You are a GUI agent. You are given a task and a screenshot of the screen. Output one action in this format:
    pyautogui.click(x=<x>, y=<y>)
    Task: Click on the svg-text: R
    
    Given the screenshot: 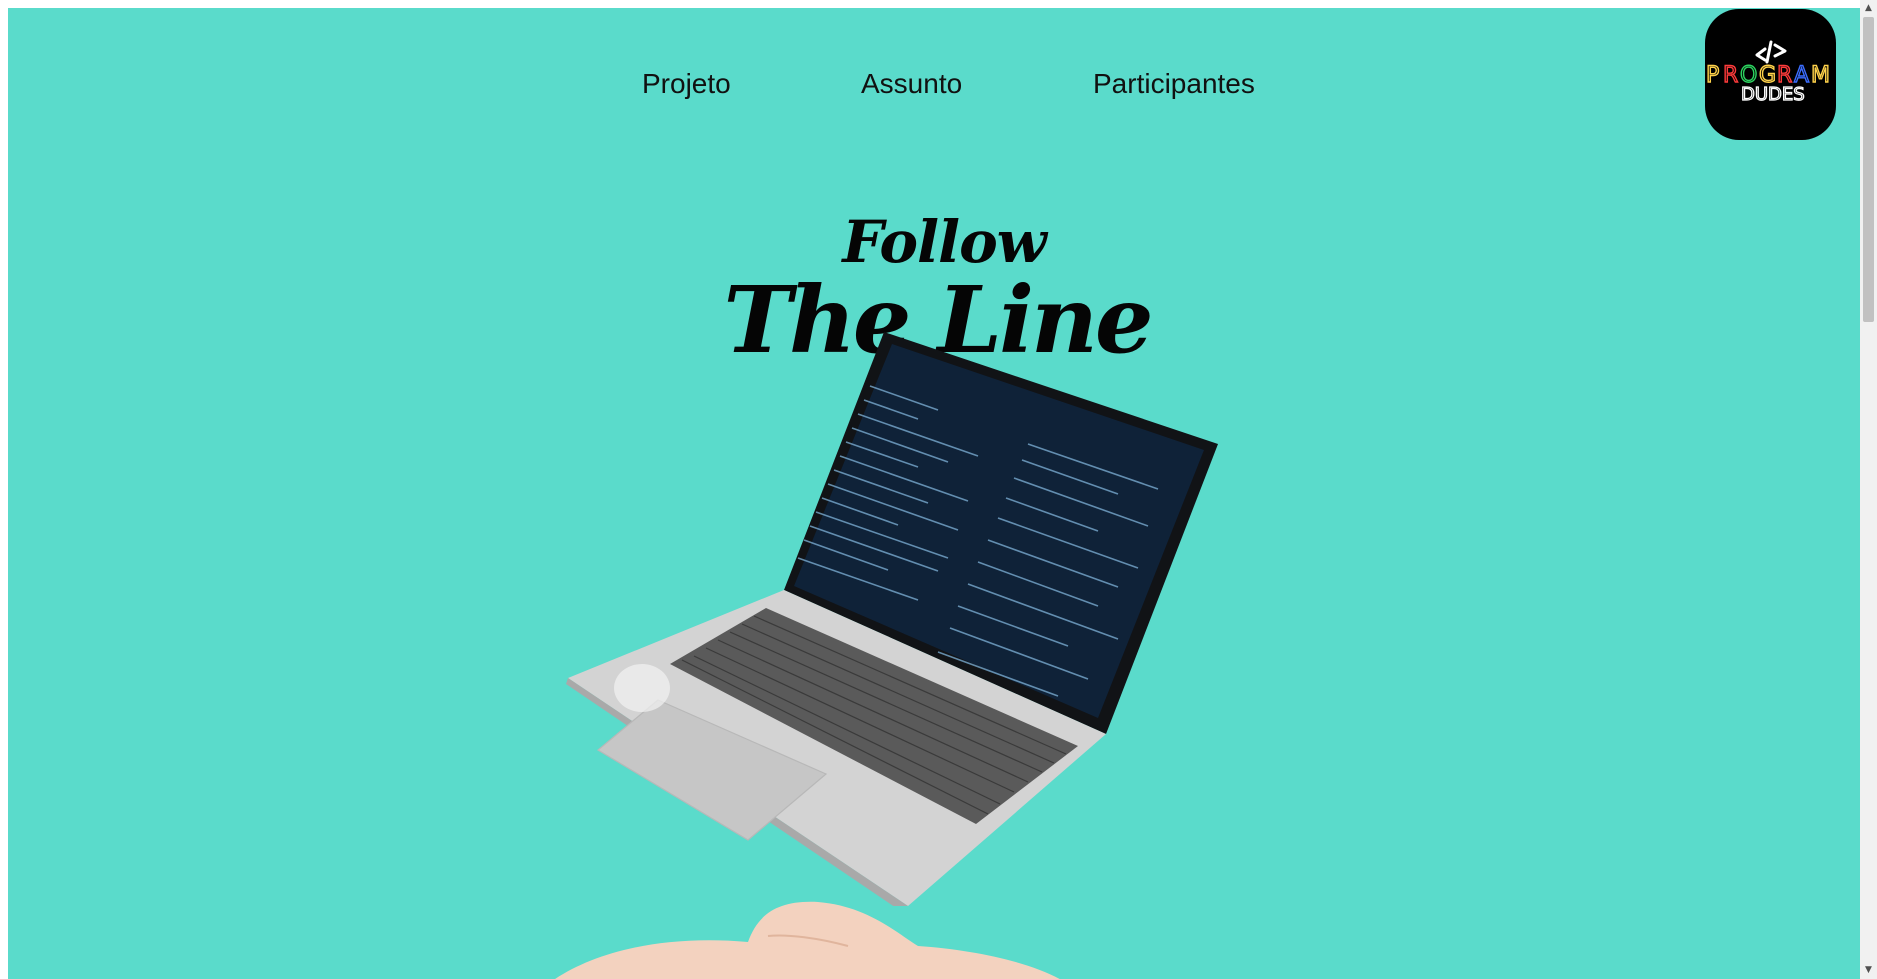 What is the action you would take?
    pyautogui.click(x=1730, y=75)
    